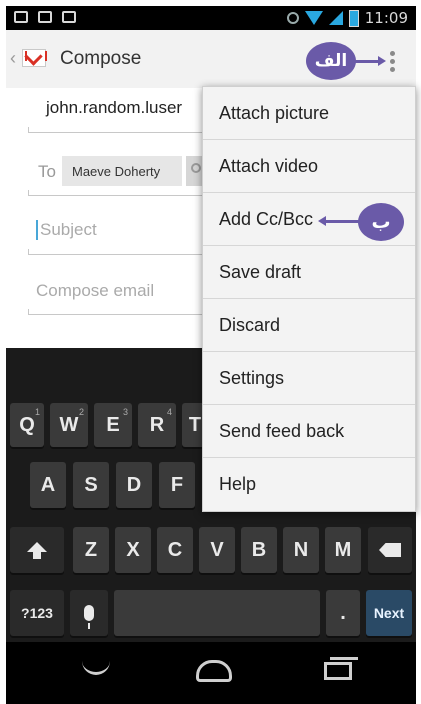 The image size is (421, 704). Describe the element at coordinates (134, 485) in the screenshot. I see `key-d: D` at that location.